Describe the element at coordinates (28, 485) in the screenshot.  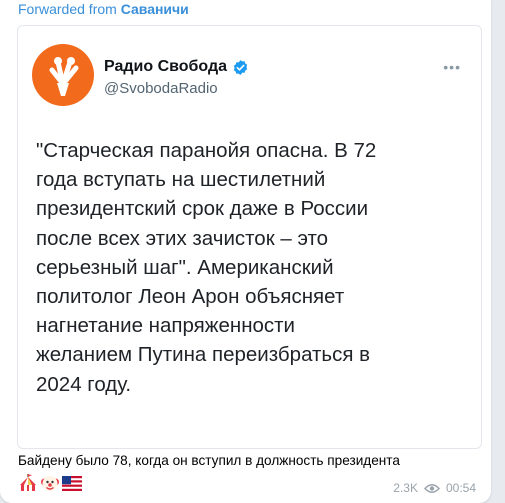
I see `circus-tent-emoji` at that location.